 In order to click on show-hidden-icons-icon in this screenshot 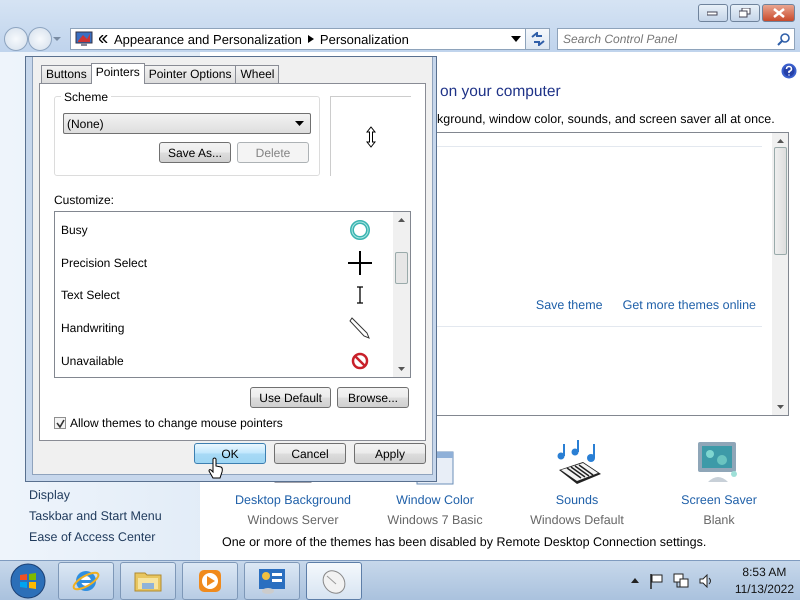, I will do `click(634, 580)`.